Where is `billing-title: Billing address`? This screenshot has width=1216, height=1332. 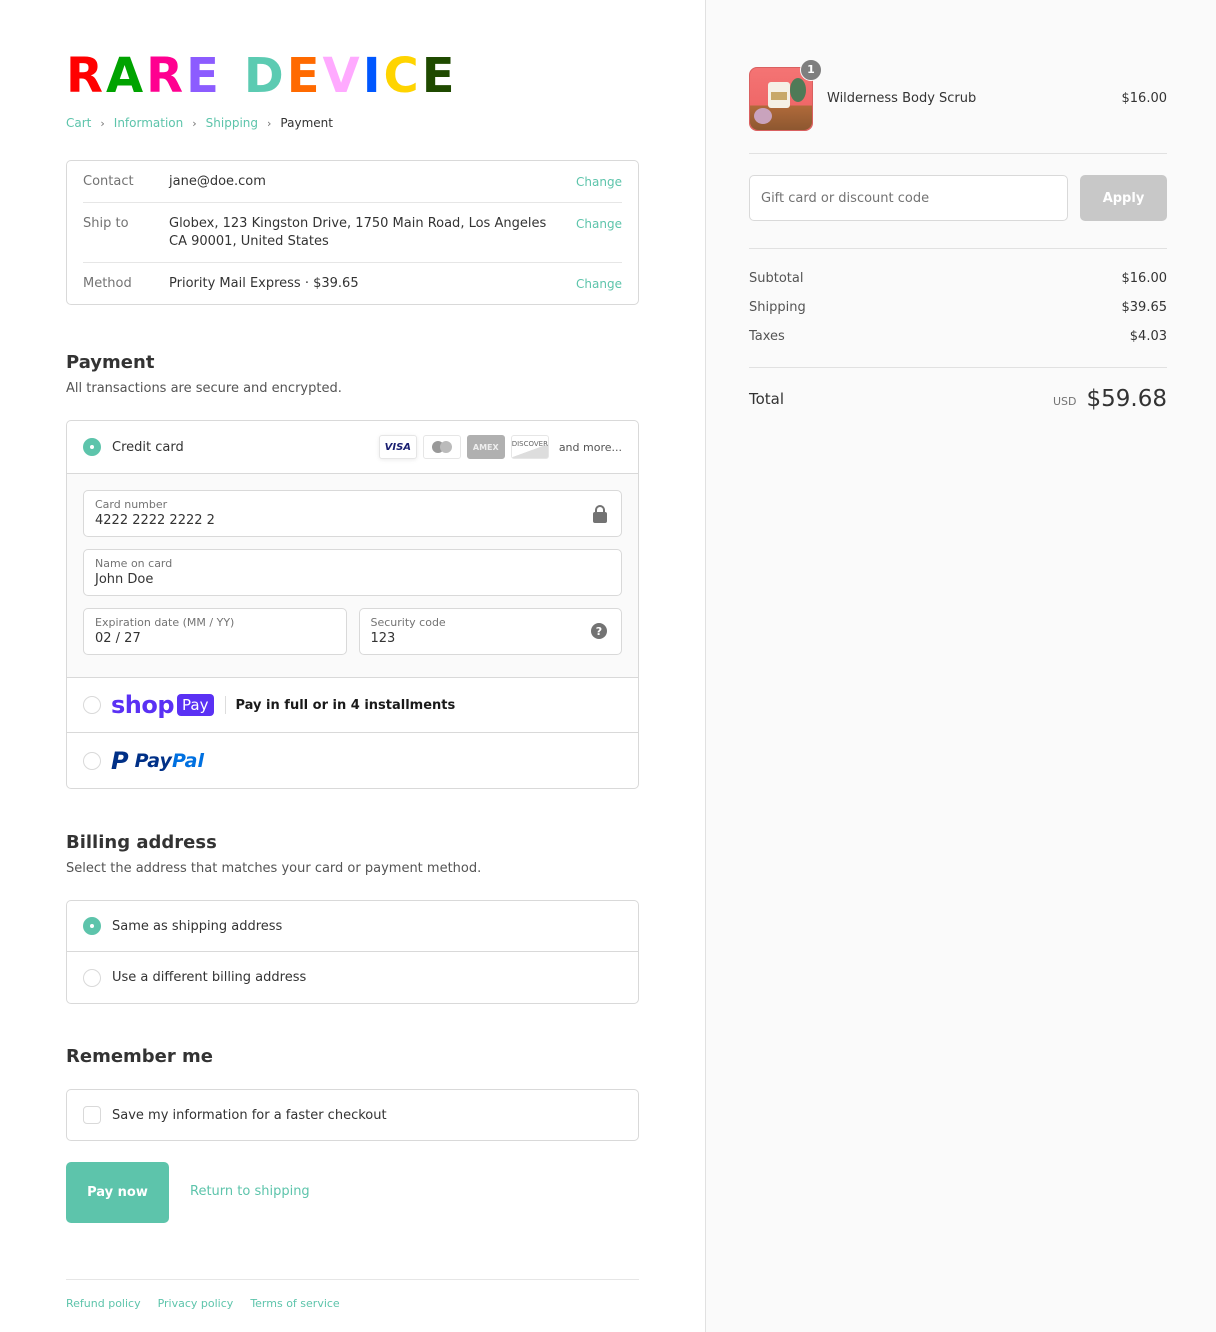
billing-title: Billing address is located at coordinates (141, 842).